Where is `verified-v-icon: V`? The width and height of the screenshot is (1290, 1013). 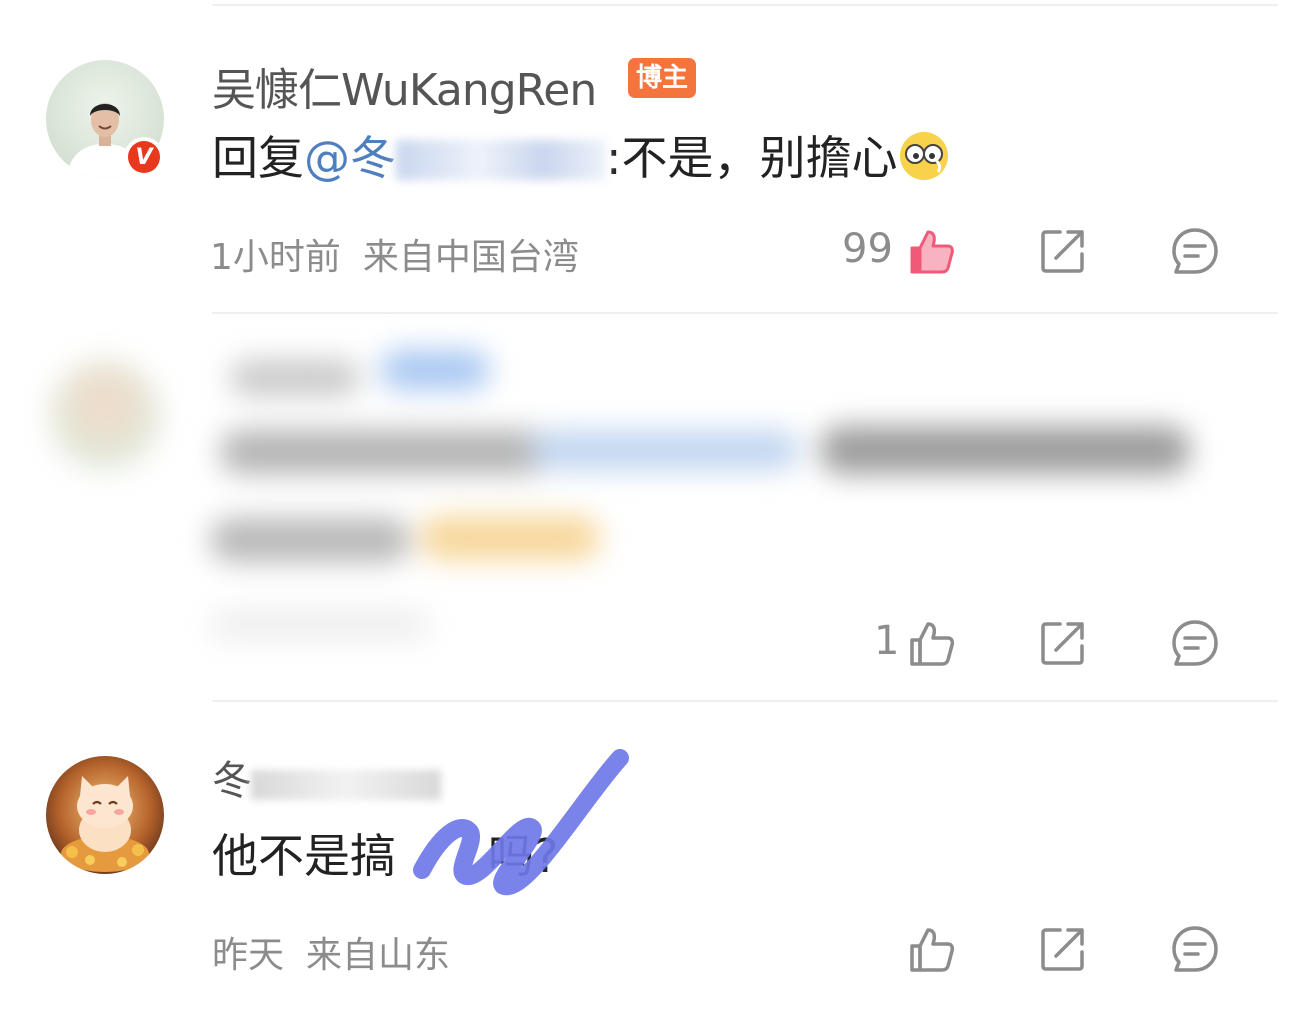
verified-v-icon: V is located at coordinates (144, 157).